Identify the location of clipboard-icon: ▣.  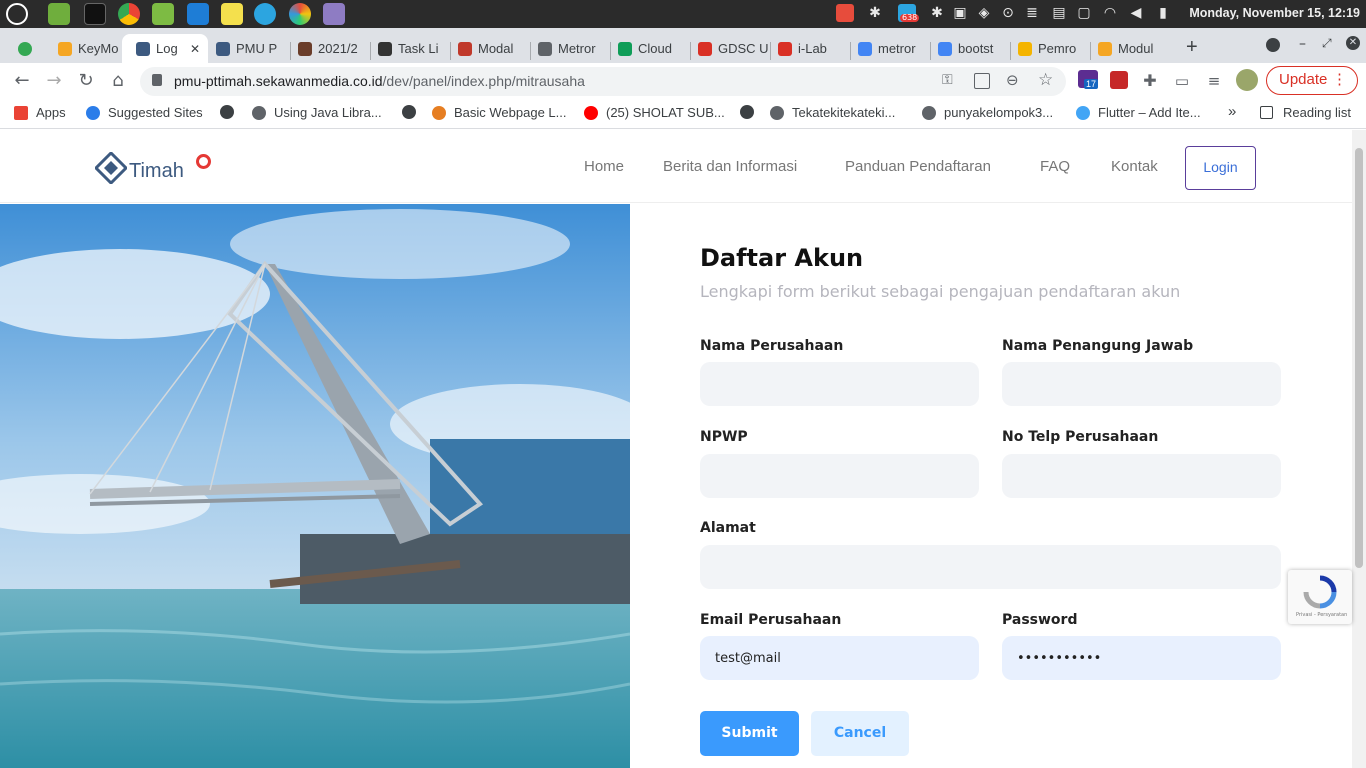
(960, 13).